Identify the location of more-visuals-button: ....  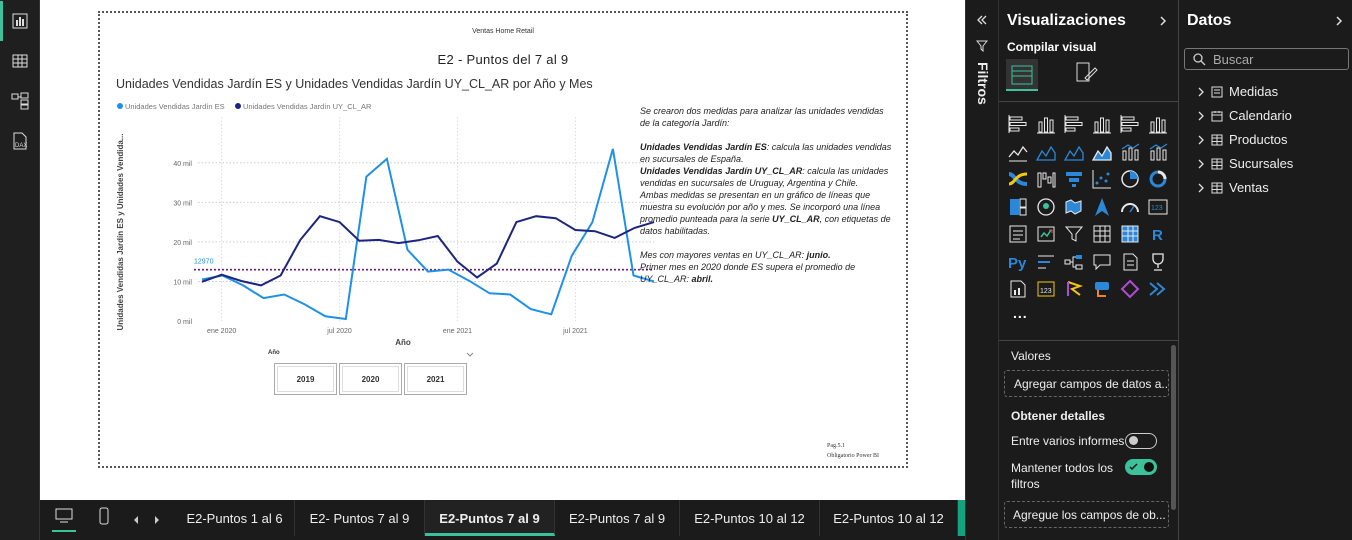
(1020, 313).